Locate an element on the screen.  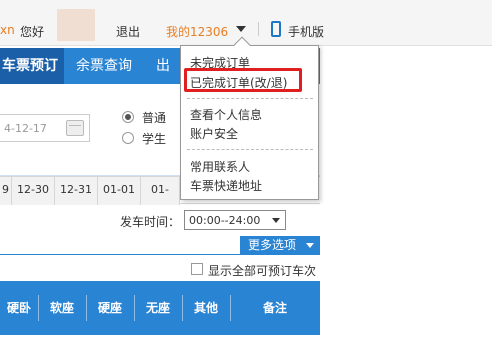
mobile-version-link: 手机版 is located at coordinates (306, 31).